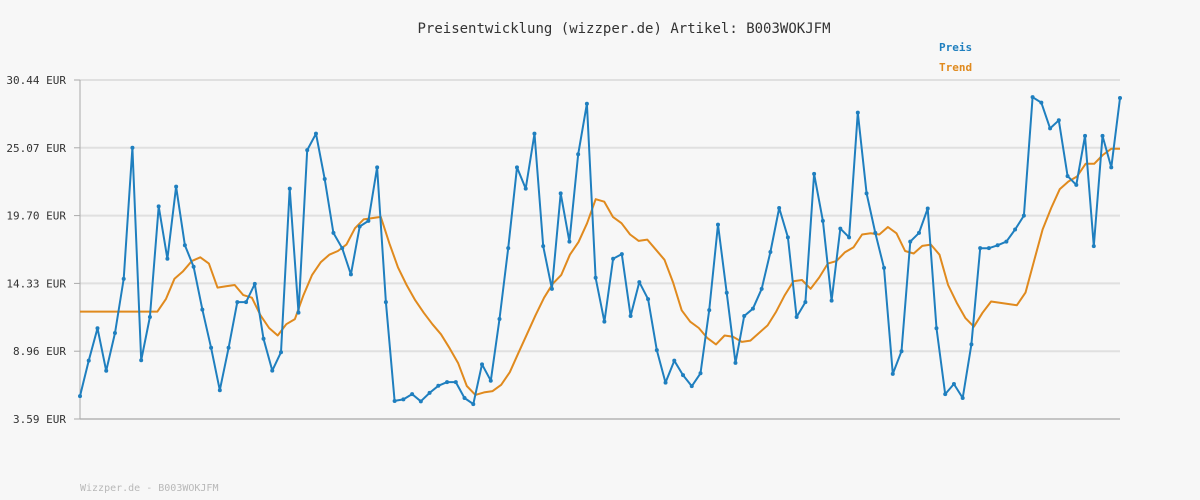 The width and height of the screenshot is (1200, 500). Describe the element at coordinates (39, 419) in the screenshot. I see `y-tick-label: 3.59 EUR` at that location.